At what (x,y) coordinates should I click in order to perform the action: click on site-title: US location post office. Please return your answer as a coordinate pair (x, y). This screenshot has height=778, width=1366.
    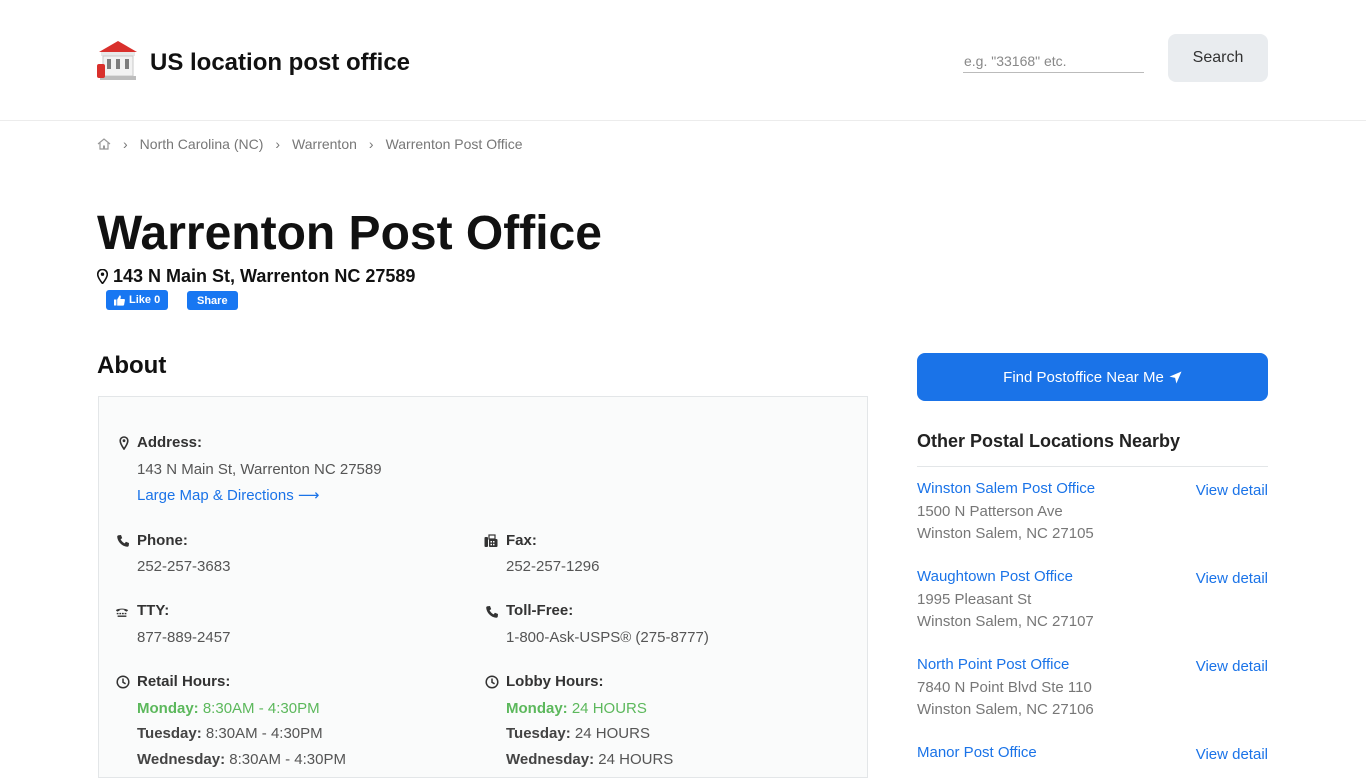
    Looking at the image, I should click on (280, 63).